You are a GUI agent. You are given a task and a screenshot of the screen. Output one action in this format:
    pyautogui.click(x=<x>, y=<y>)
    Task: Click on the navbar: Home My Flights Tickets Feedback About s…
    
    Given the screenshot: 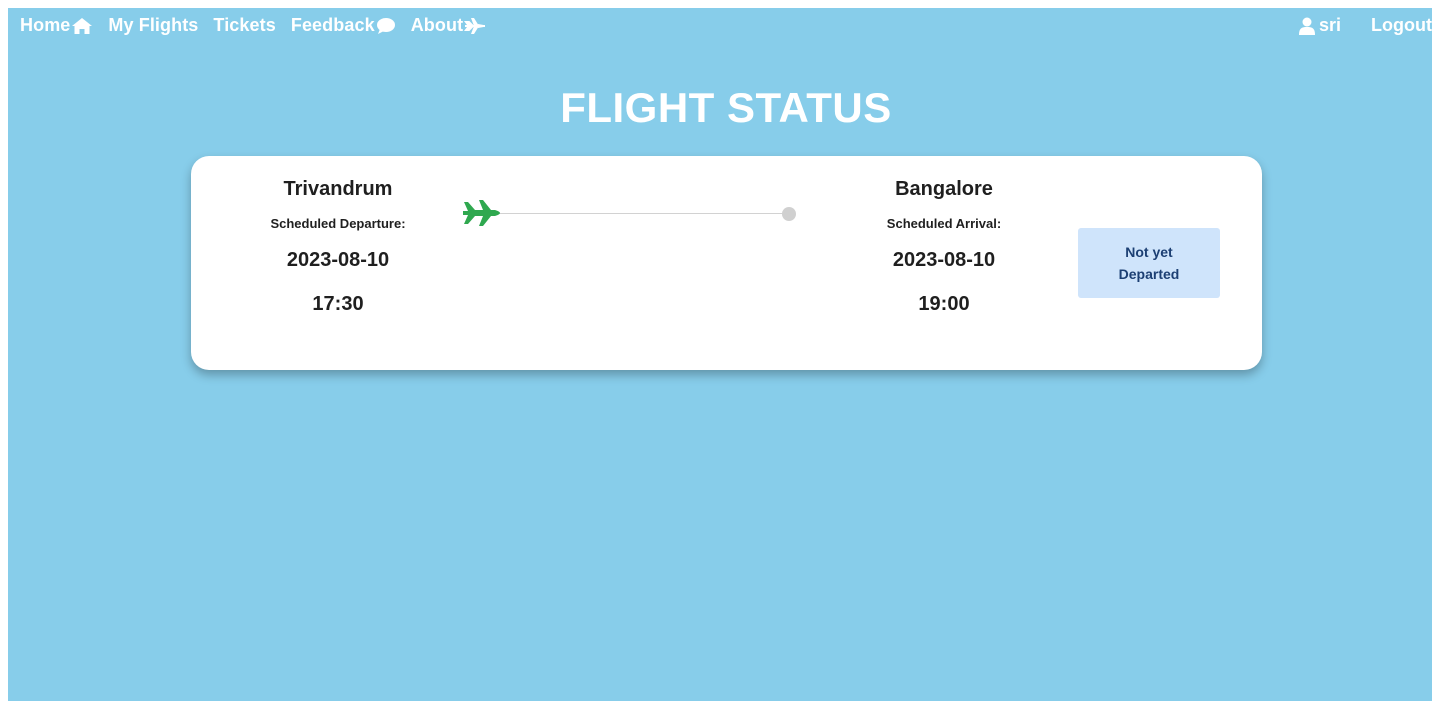 What is the action you would take?
    pyautogui.click(x=720, y=28)
    